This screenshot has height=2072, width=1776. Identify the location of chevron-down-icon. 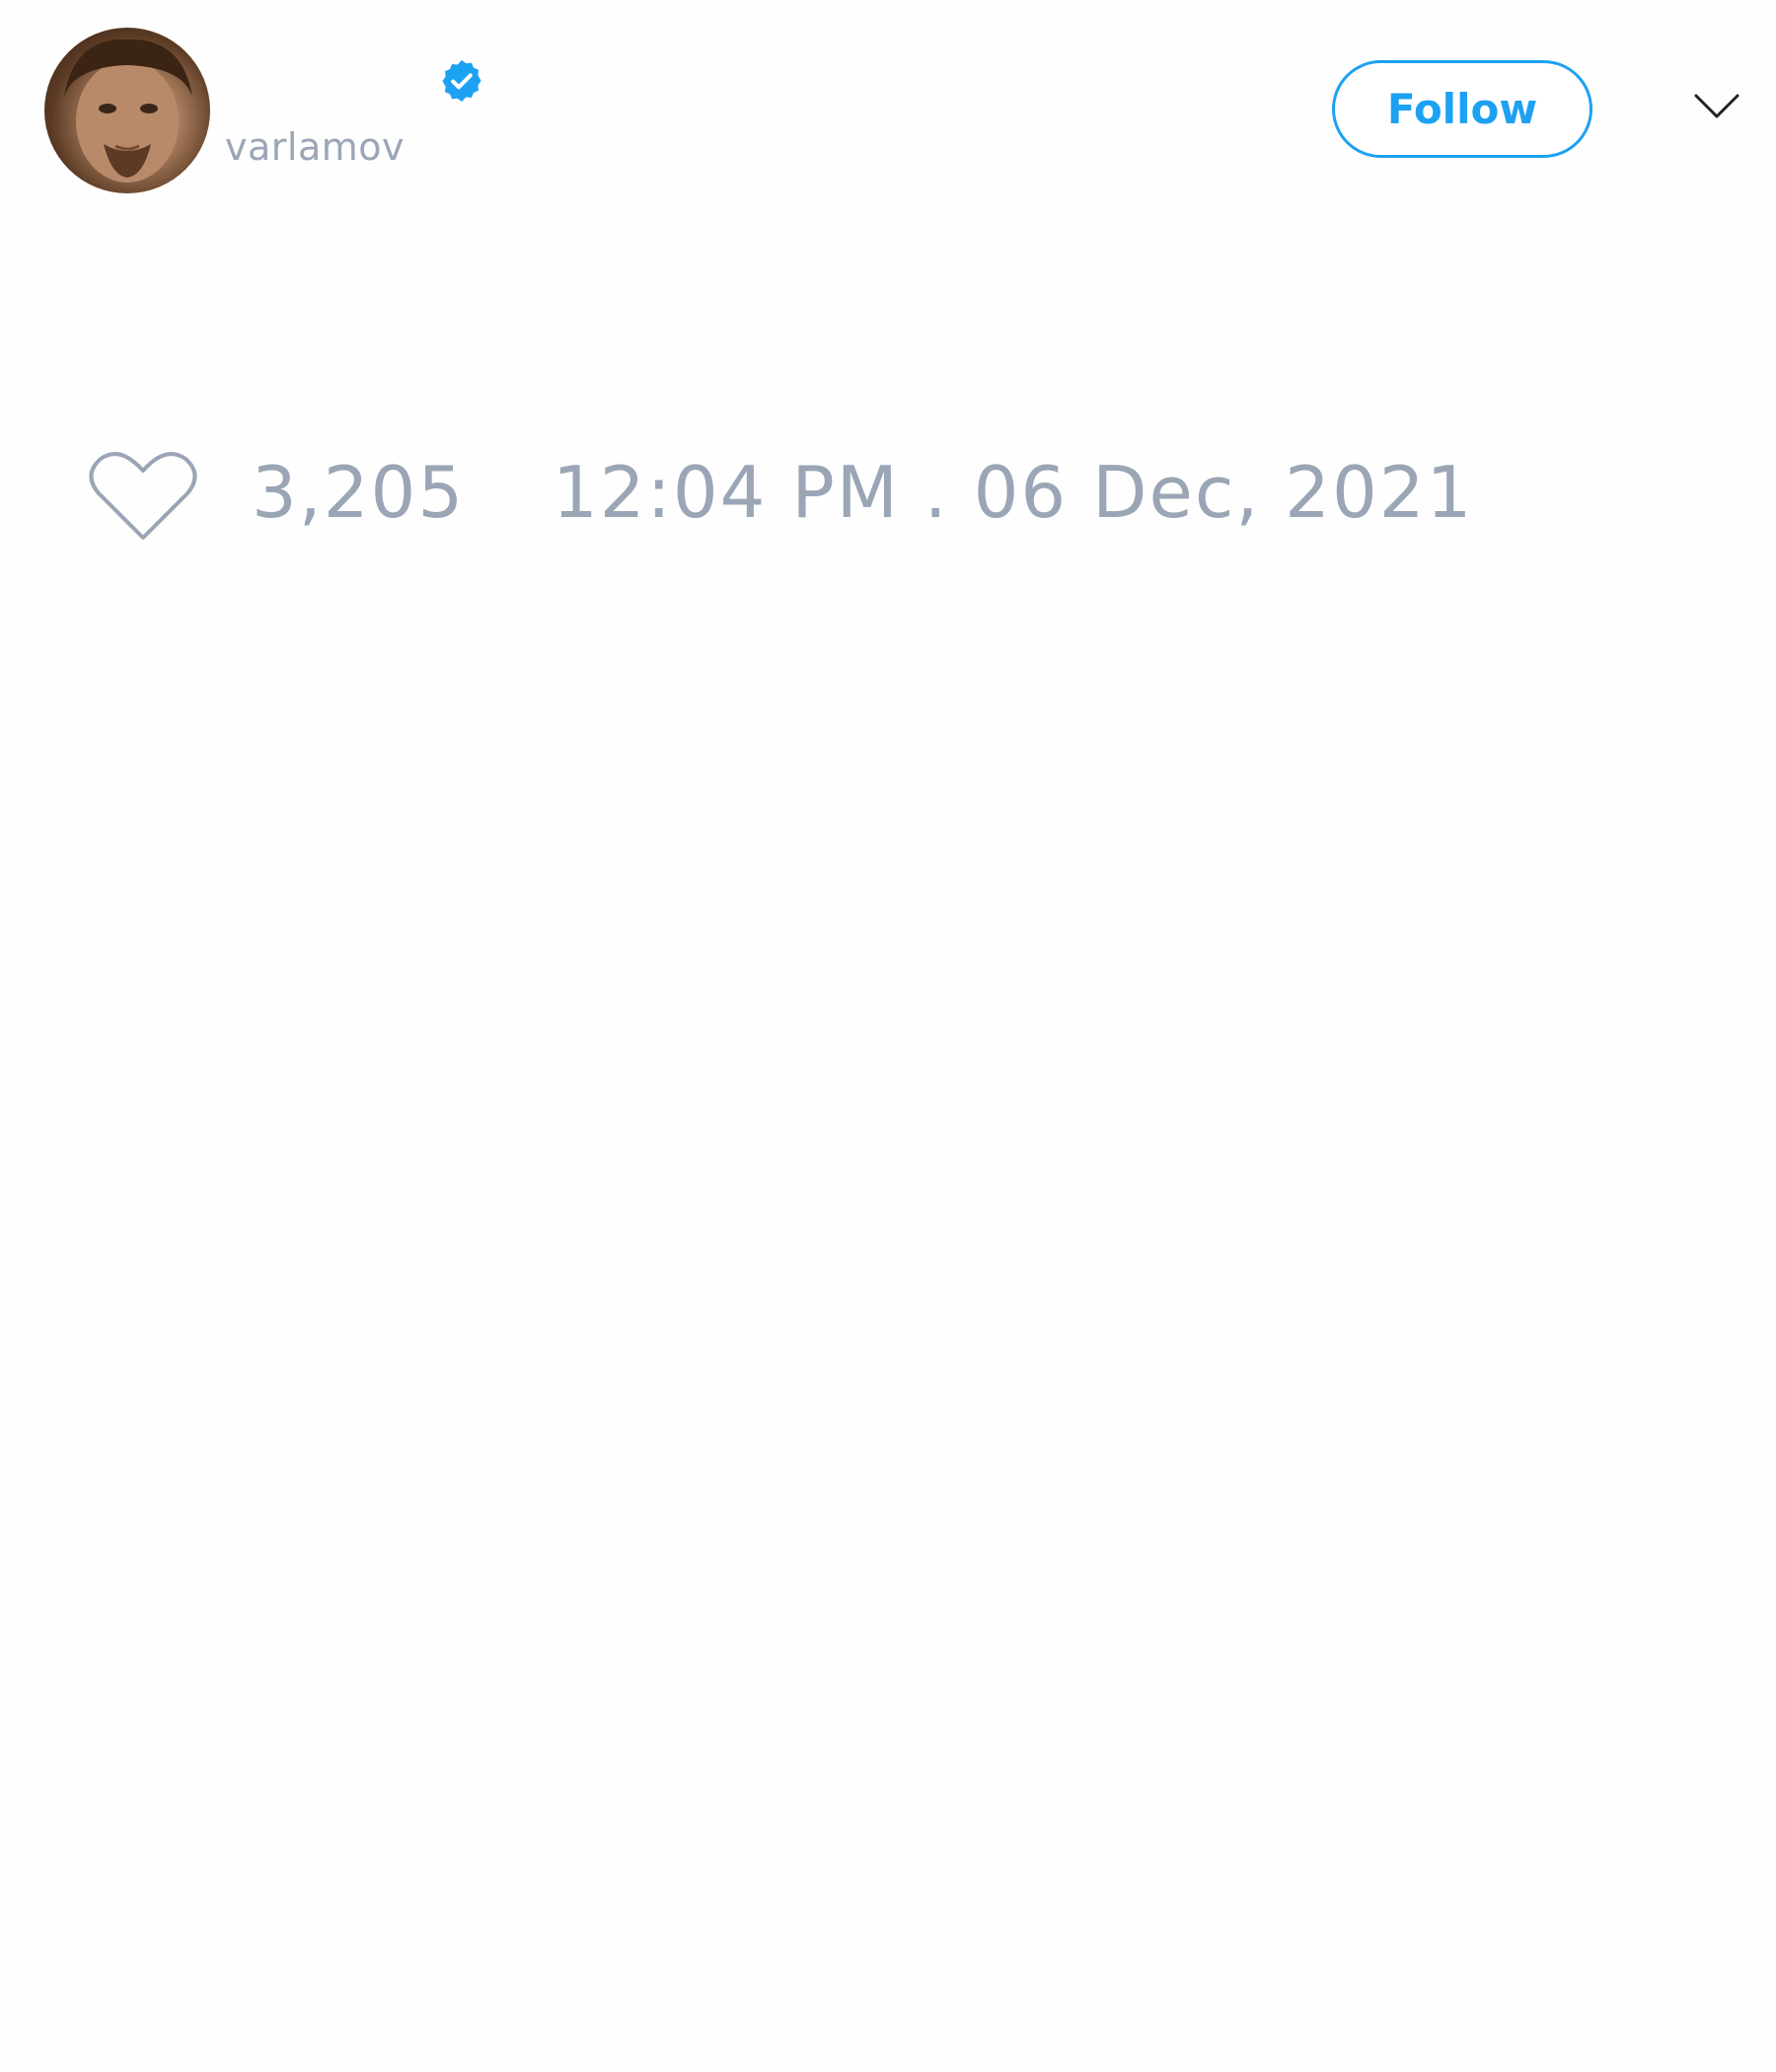
(1717, 106).